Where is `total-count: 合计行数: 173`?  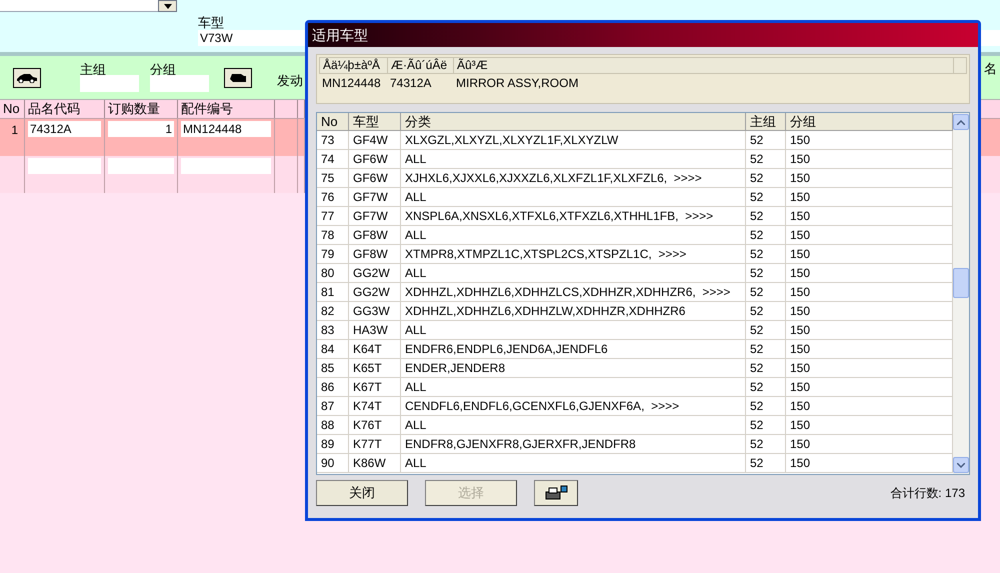 total-count: 合计行数: 173 is located at coordinates (927, 493).